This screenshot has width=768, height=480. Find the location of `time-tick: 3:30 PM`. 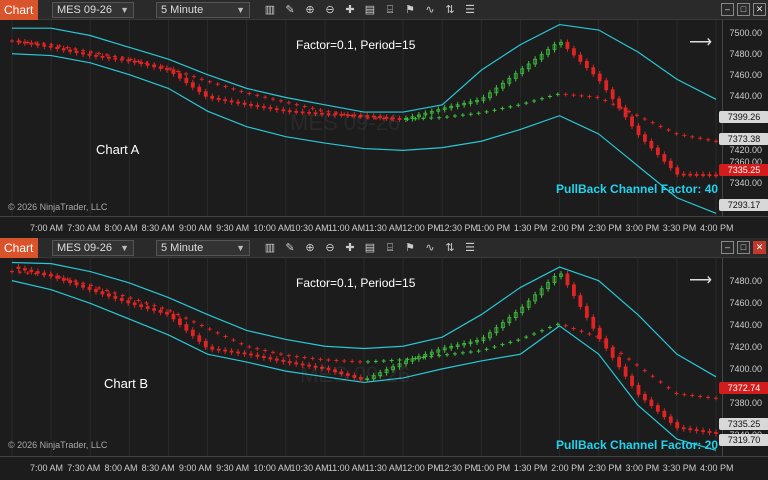

time-tick: 3:30 PM is located at coordinates (679, 468).